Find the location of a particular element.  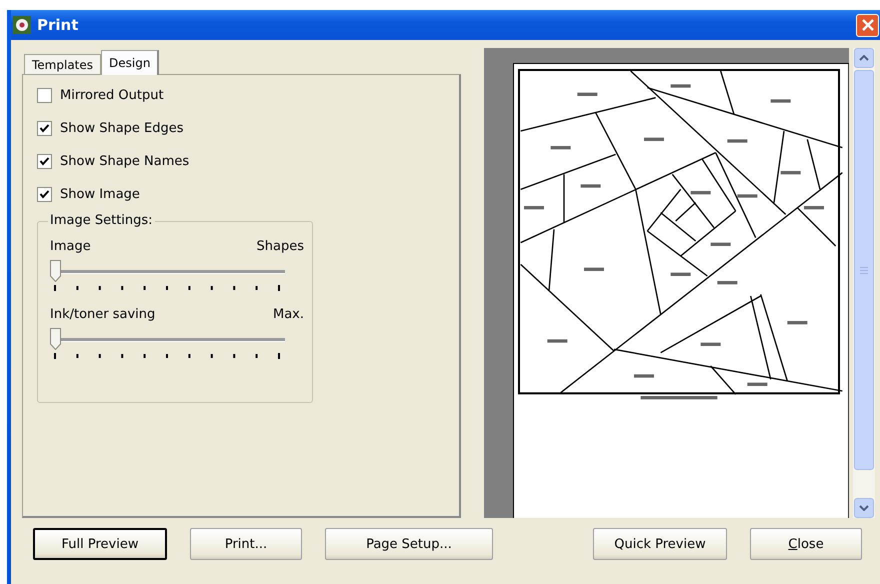

dialog-button: Close is located at coordinates (806, 544).